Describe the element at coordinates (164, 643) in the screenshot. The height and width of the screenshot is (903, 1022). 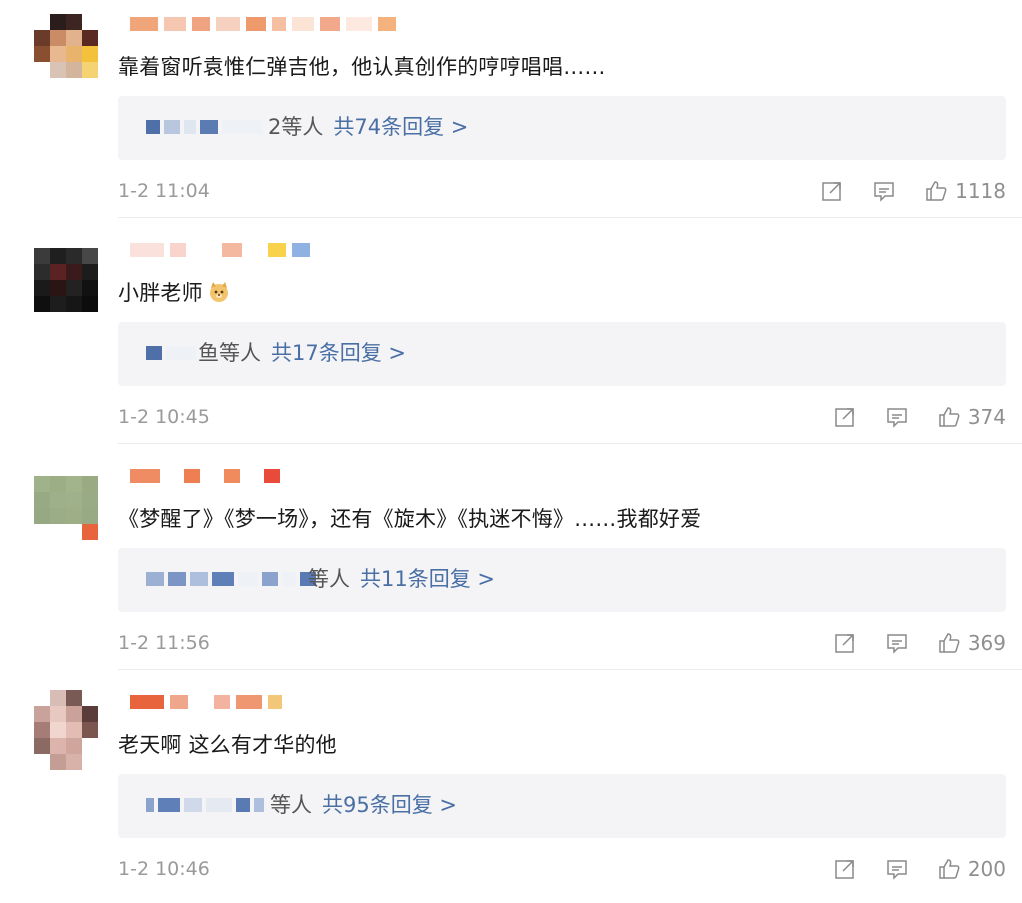
I see `timestamp: 1-2 11:56` at that location.